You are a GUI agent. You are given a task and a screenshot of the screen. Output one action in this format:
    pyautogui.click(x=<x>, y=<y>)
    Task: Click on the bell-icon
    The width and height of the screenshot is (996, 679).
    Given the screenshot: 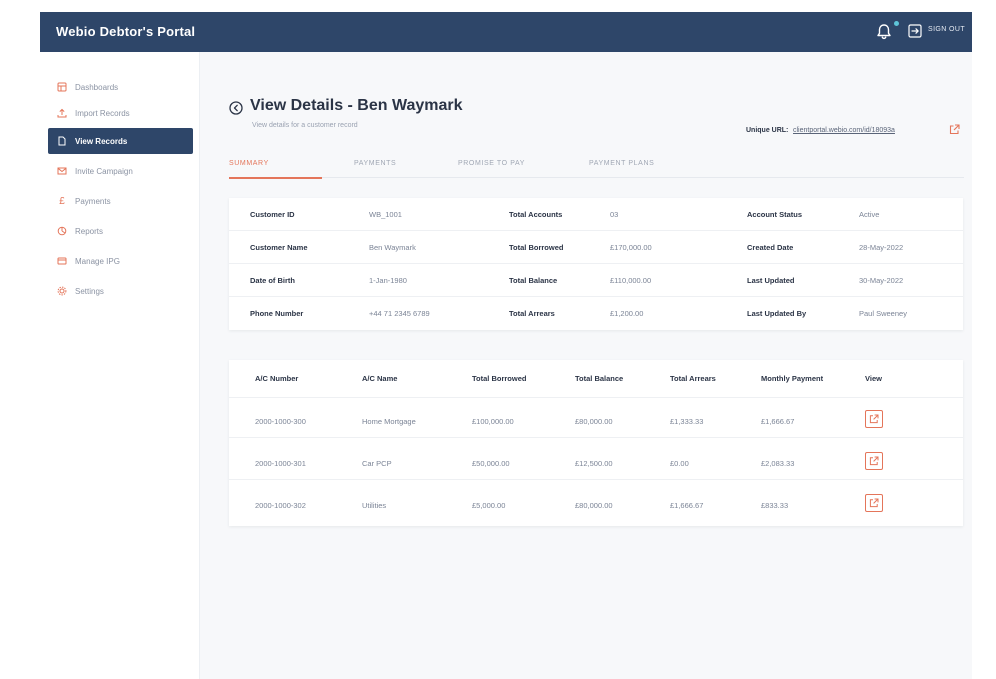 What is the action you would take?
    pyautogui.click(x=884, y=32)
    